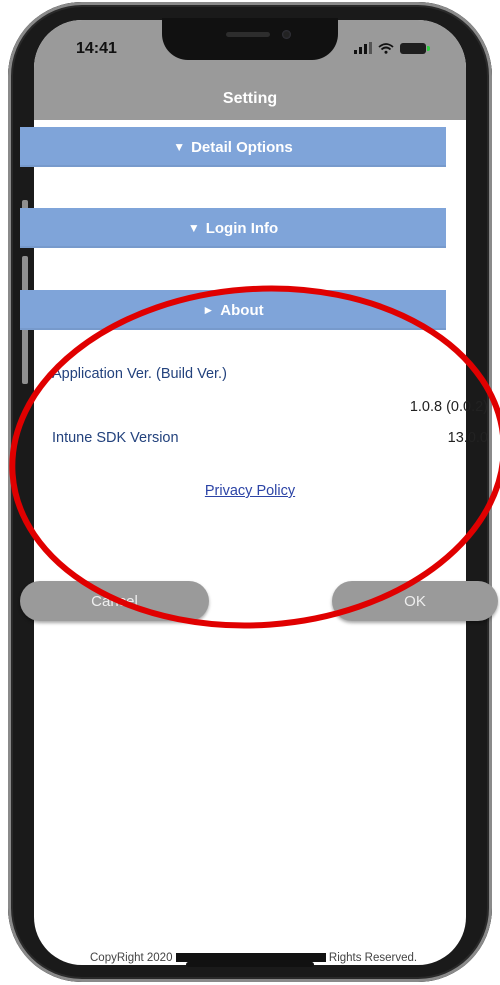 This screenshot has width=500, height=985. I want to click on section-login-info: ▼ Login Info, so click(233, 228).